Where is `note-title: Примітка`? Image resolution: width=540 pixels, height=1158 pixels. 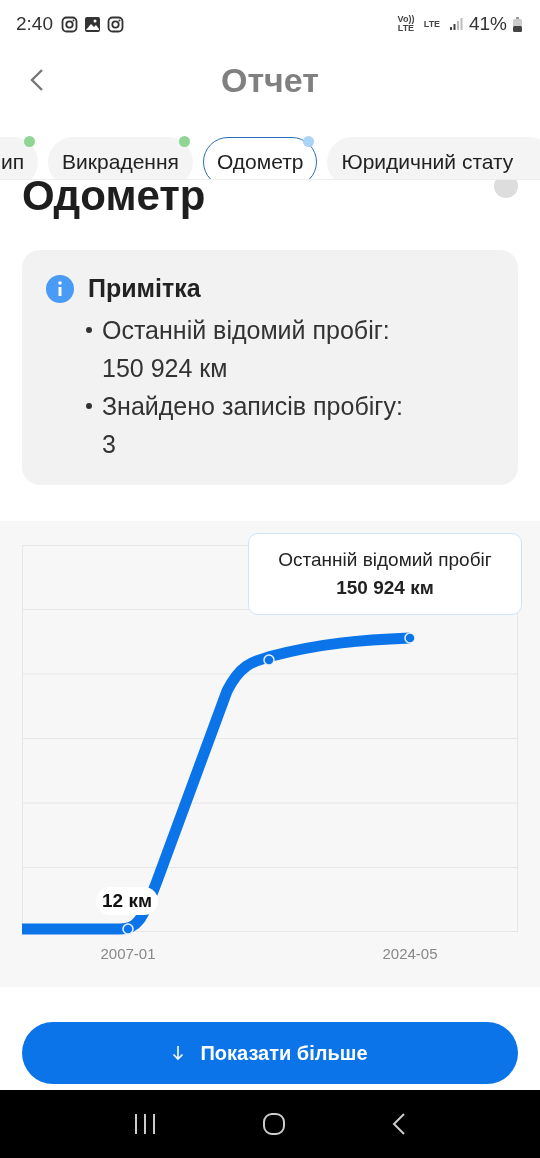 note-title: Примітка is located at coordinates (144, 288).